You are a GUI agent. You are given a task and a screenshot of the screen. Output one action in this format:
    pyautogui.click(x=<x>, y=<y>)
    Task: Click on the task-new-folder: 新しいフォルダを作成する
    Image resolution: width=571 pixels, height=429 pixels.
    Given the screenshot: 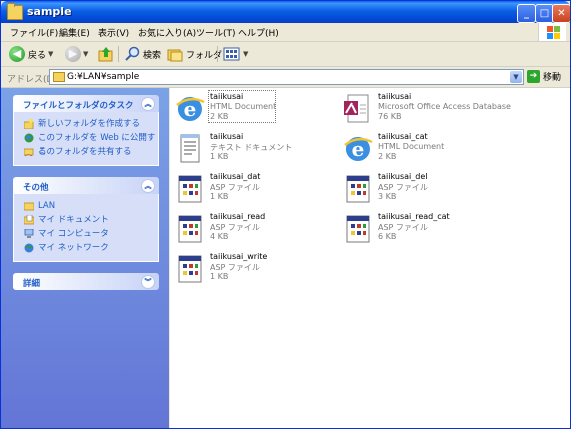 What is the action you would take?
    pyautogui.click(x=86, y=124)
    